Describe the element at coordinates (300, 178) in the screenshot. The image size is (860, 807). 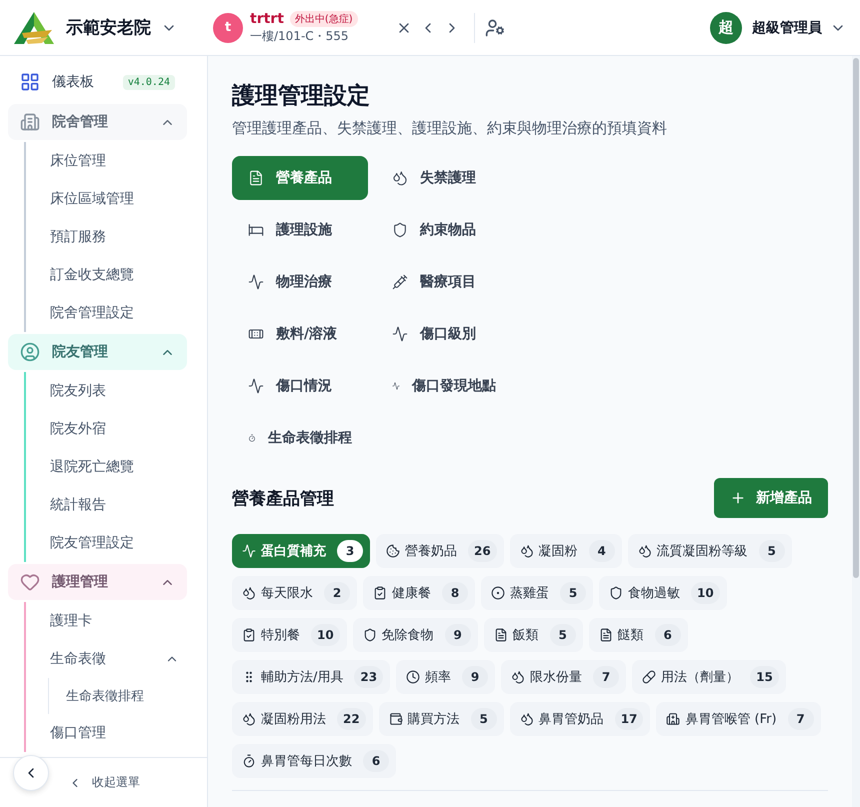
I see `settings-tab: 營養產品` at that location.